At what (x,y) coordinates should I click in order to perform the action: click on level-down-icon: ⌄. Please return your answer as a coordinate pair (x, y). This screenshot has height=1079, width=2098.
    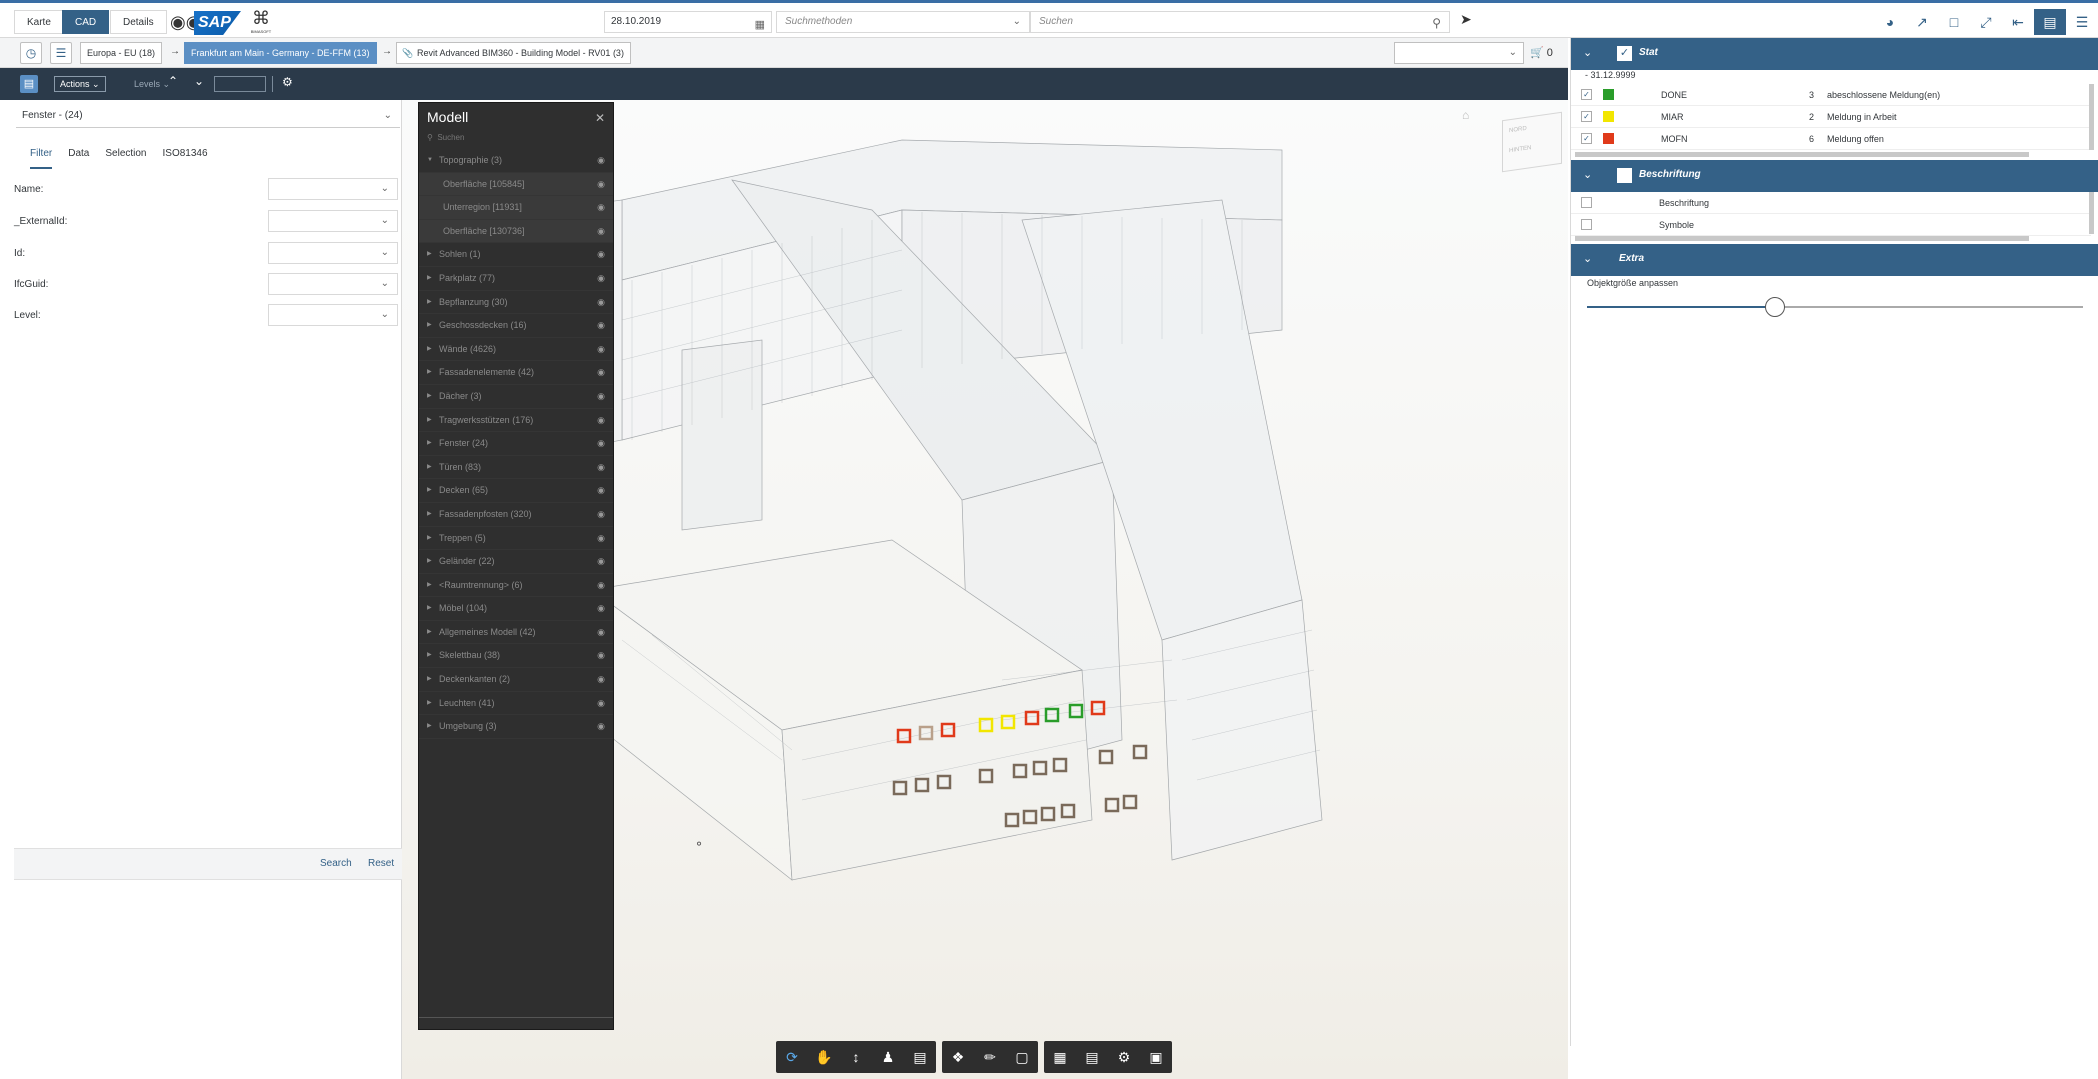
    Looking at the image, I should click on (199, 81).